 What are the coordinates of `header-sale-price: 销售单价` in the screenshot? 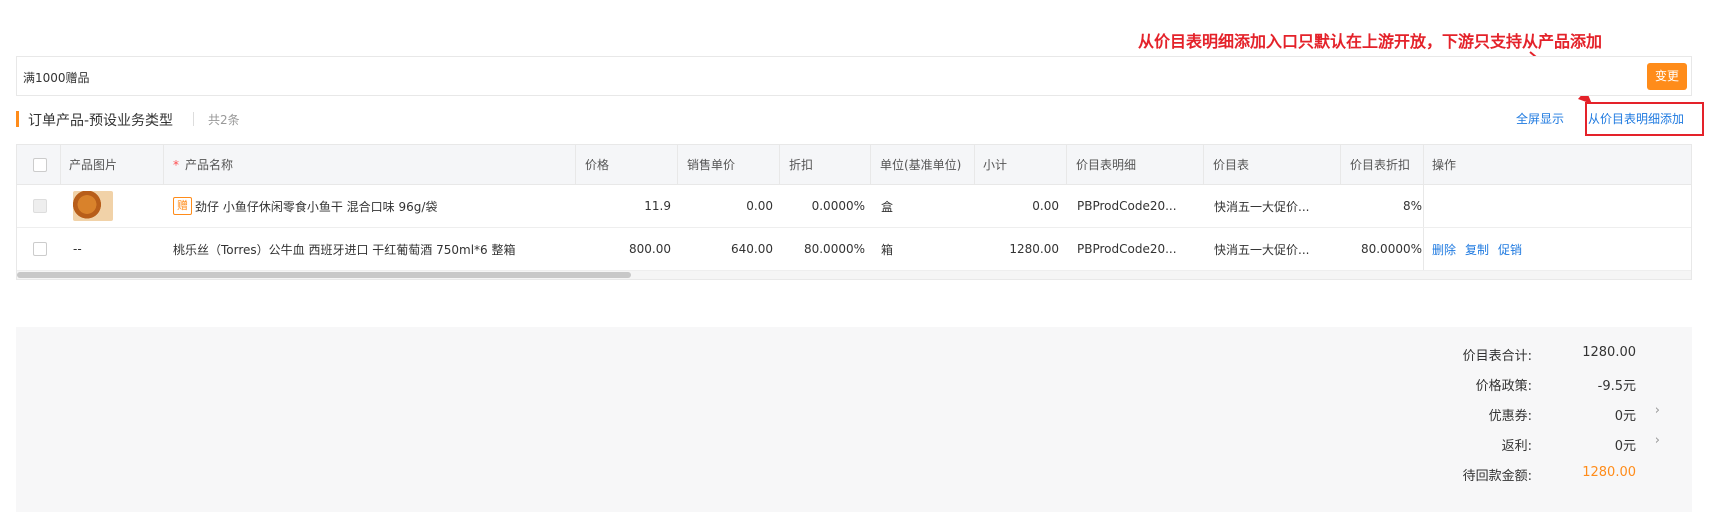 It's located at (711, 165).